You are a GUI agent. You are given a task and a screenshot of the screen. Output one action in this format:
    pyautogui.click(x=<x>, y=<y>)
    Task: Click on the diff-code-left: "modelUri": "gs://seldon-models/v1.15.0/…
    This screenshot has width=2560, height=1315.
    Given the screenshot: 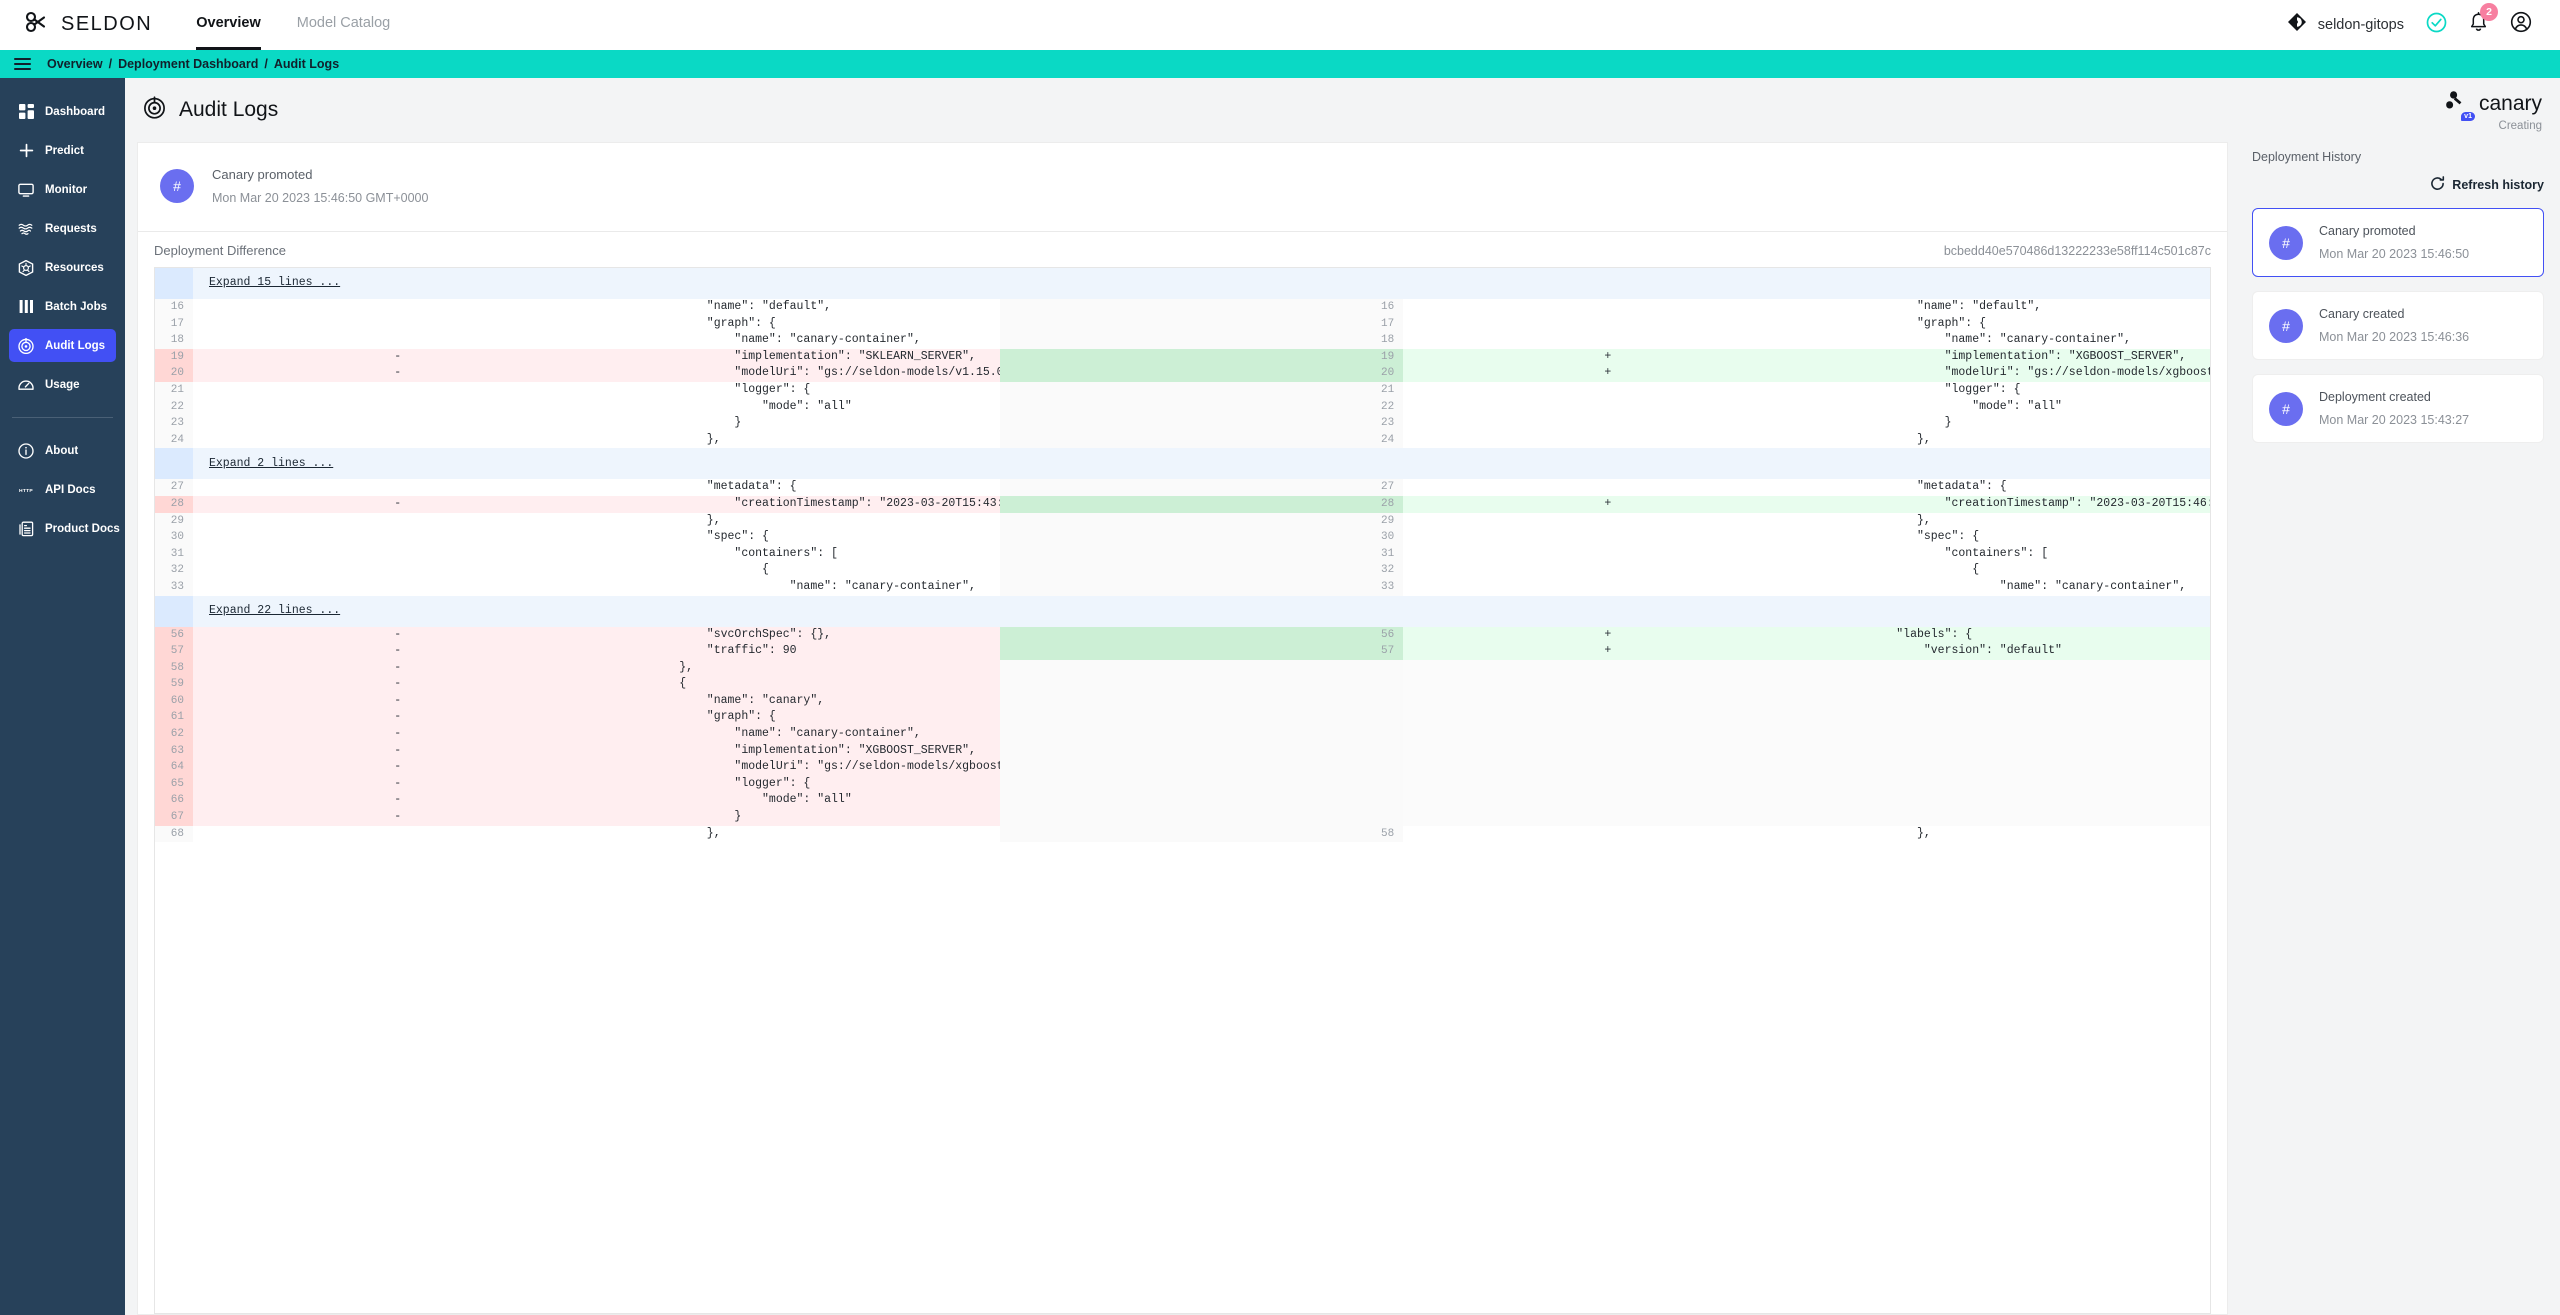 What is the action you would take?
    pyautogui.click(x=798, y=373)
    